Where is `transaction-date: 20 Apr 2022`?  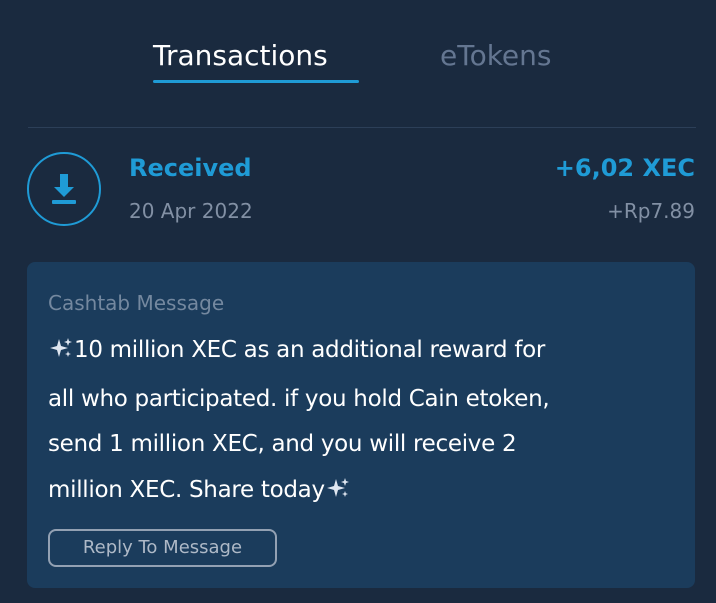
transaction-date: 20 Apr 2022 is located at coordinates (191, 211).